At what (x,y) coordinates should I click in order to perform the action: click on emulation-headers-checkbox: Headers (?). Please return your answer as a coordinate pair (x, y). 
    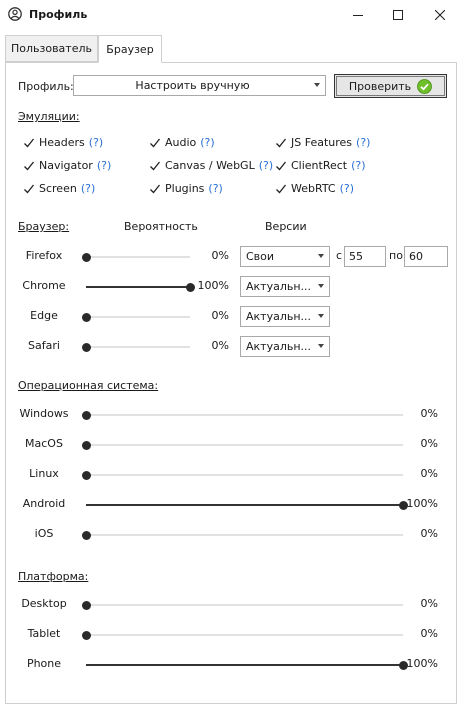
    Looking at the image, I should click on (62, 142).